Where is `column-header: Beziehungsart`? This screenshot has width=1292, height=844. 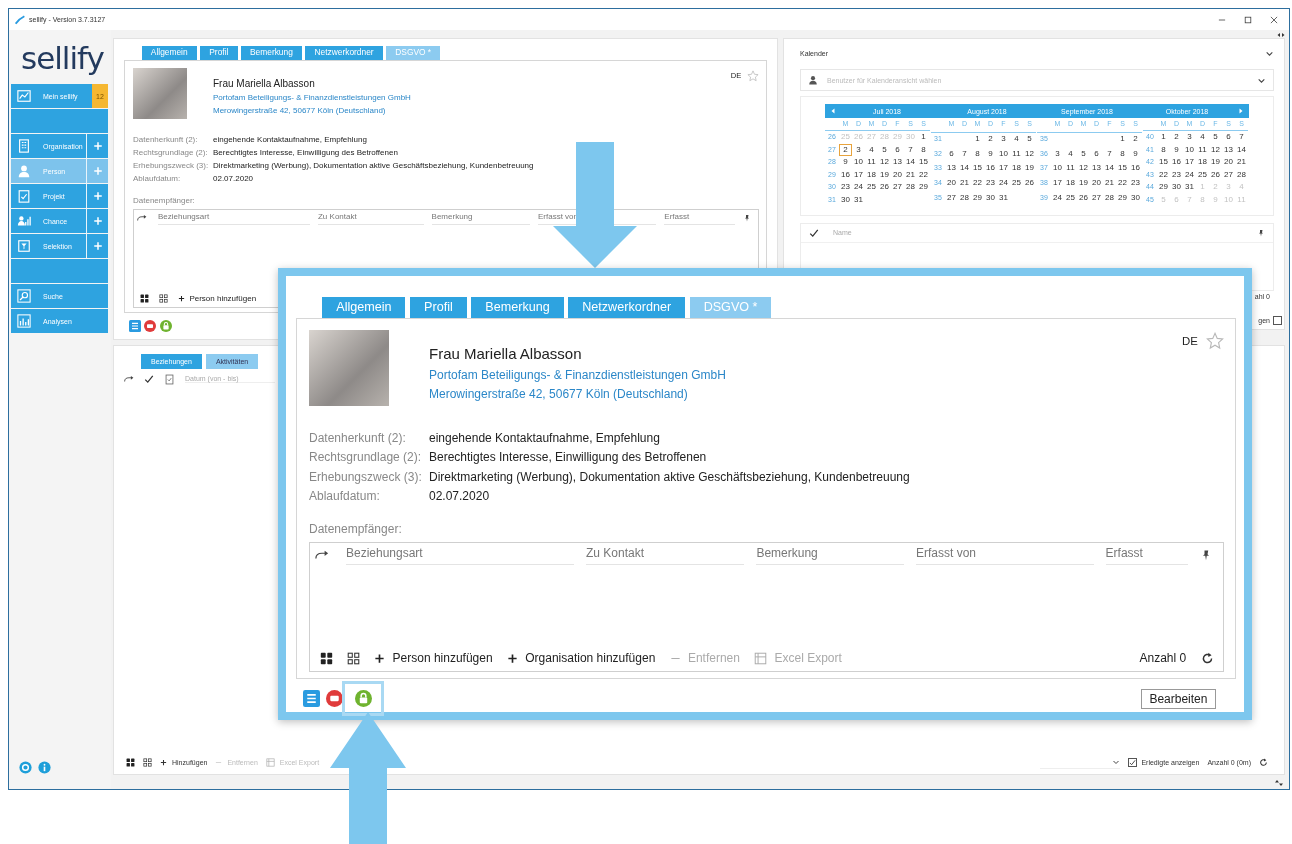
column-header: Beziehungsart is located at coordinates (234, 218).